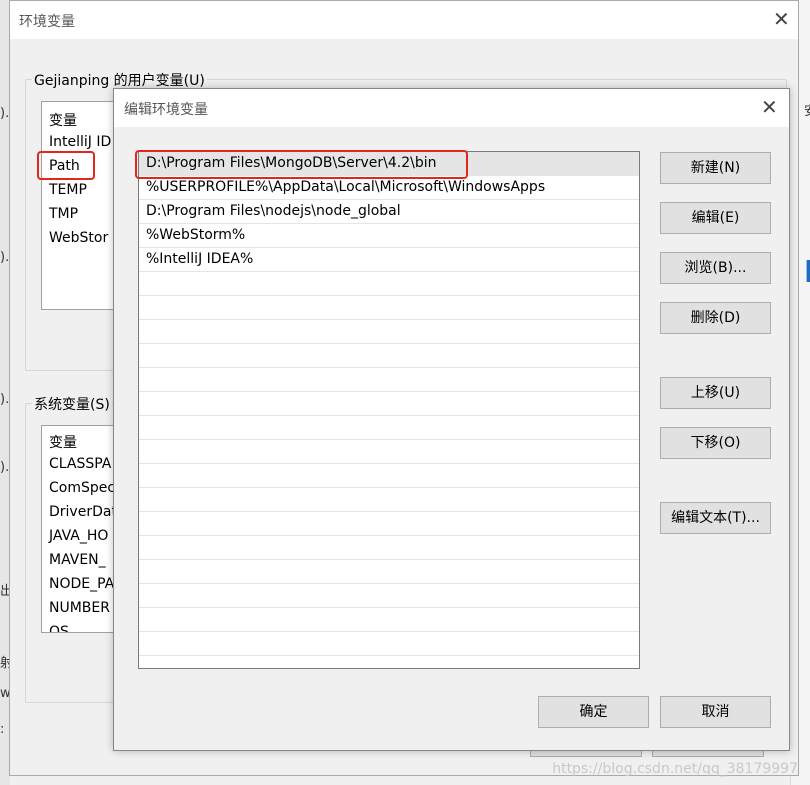 Image resolution: width=810 pixels, height=785 pixels. Describe the element at coordinates (166, 110) in the screenshot. I see `dialog-title: 编辑环境变量` at that location.